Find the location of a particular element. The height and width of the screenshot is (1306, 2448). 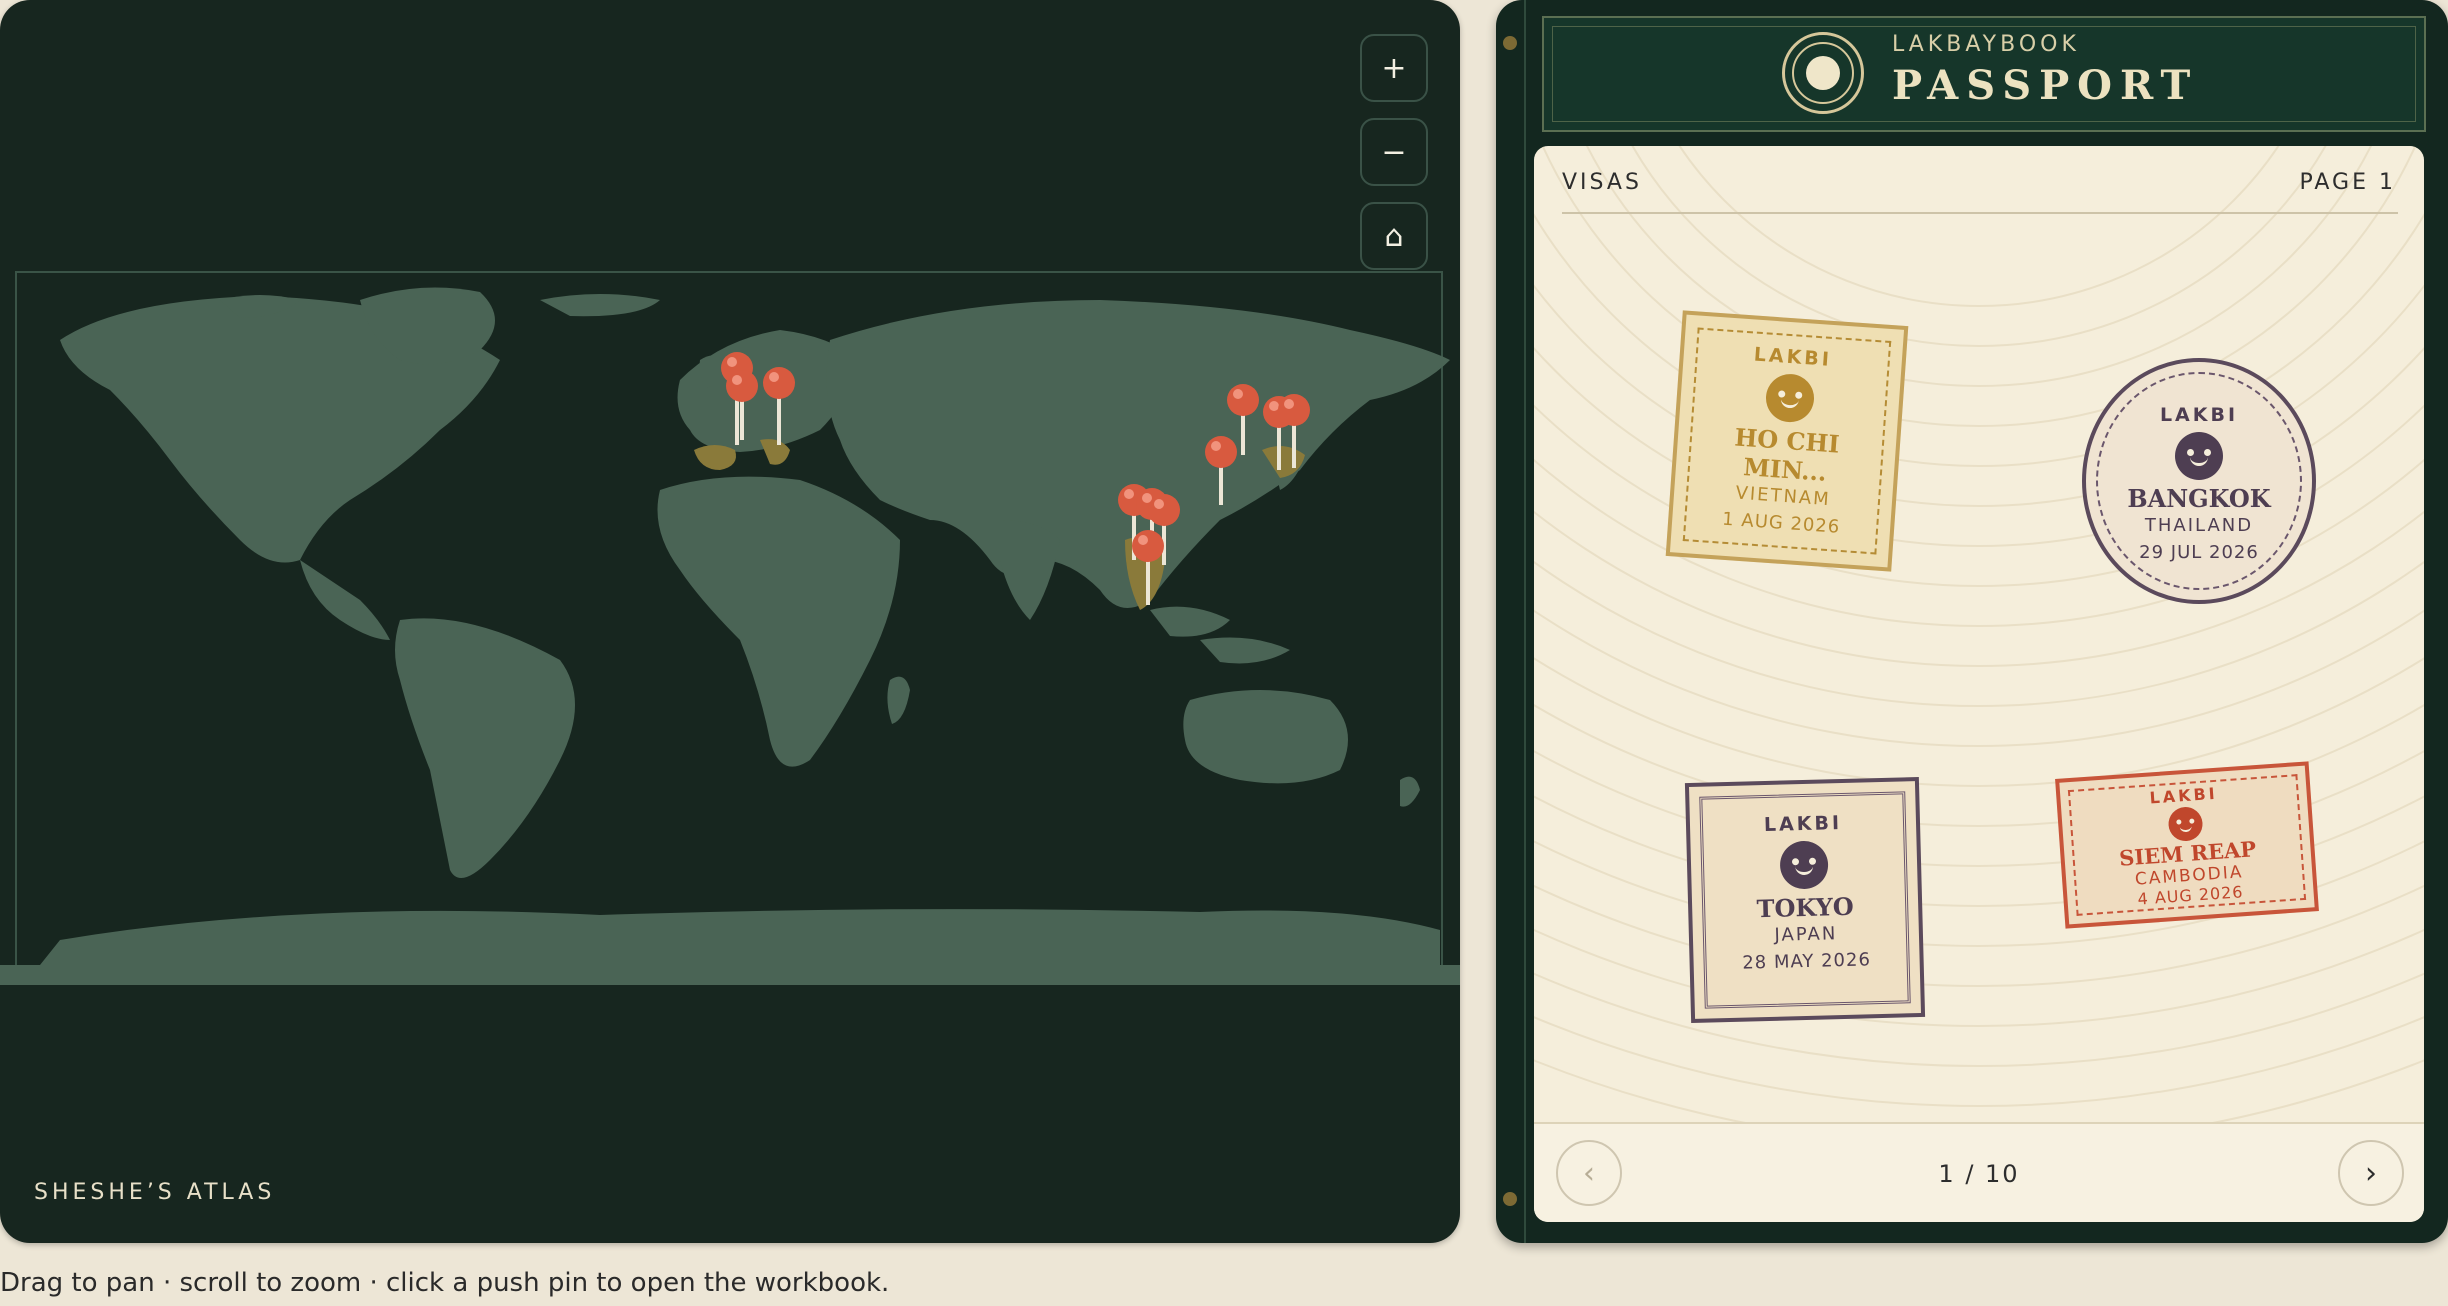

land-antarctica is located at coordinates (740, 937).